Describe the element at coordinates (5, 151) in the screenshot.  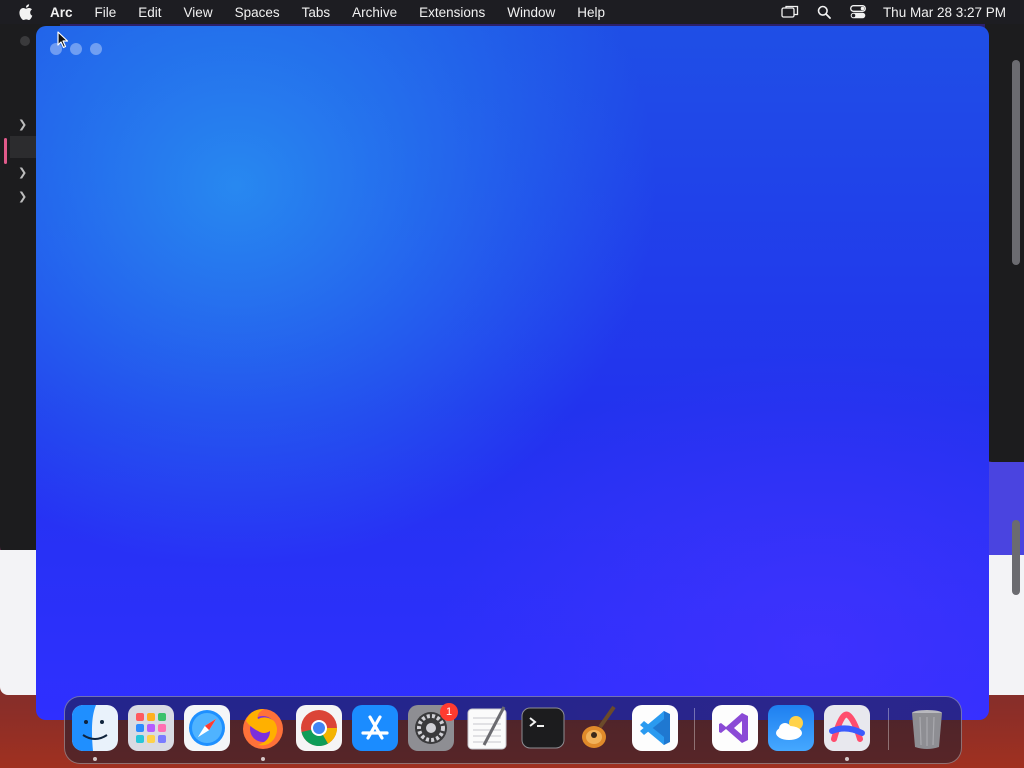
I see `sidebar-accent` at that location.